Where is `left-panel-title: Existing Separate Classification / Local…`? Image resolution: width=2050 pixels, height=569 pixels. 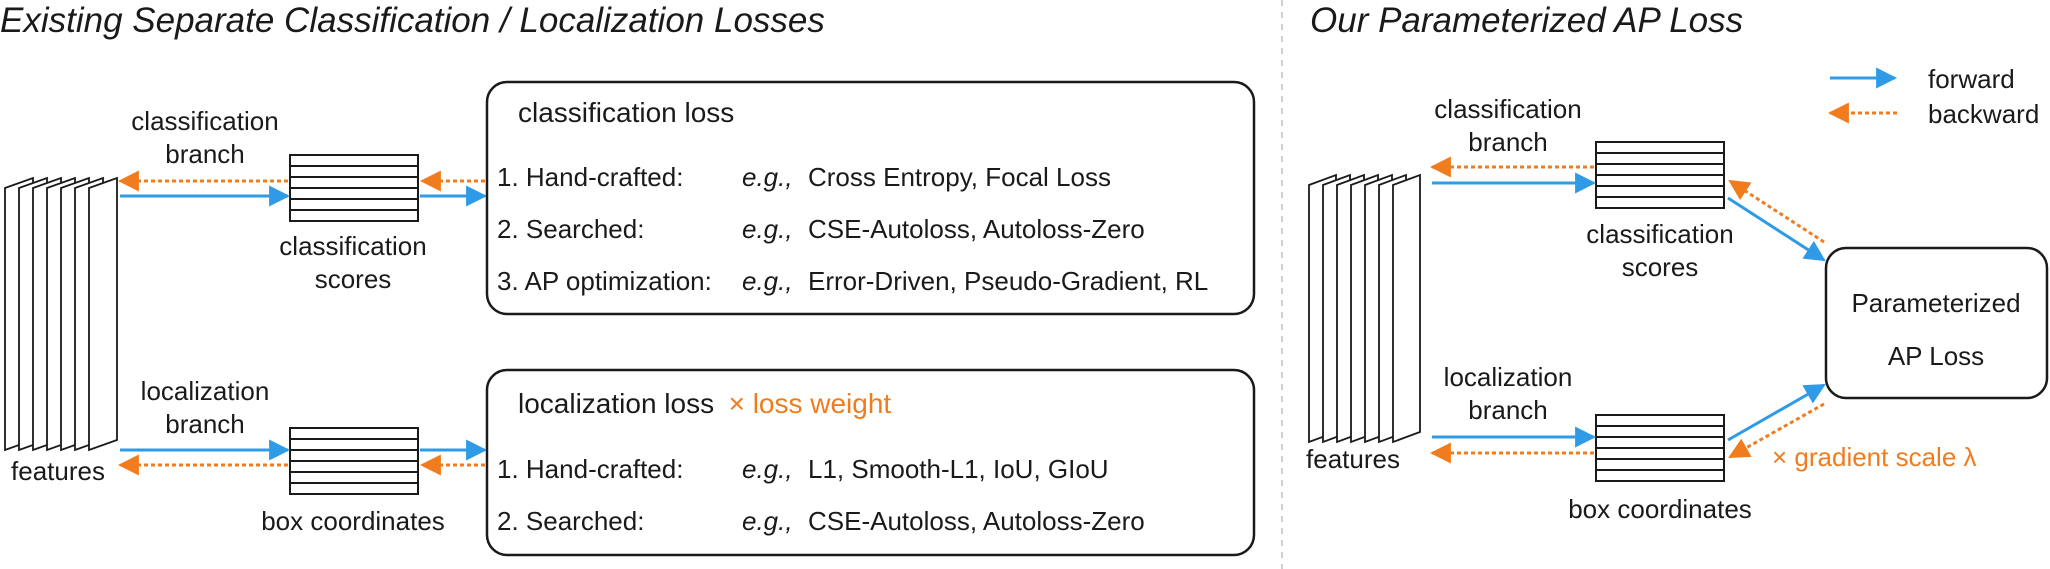 left-panel-title: Existing Separate Classification / Local… is located at coordinates (412, 20).